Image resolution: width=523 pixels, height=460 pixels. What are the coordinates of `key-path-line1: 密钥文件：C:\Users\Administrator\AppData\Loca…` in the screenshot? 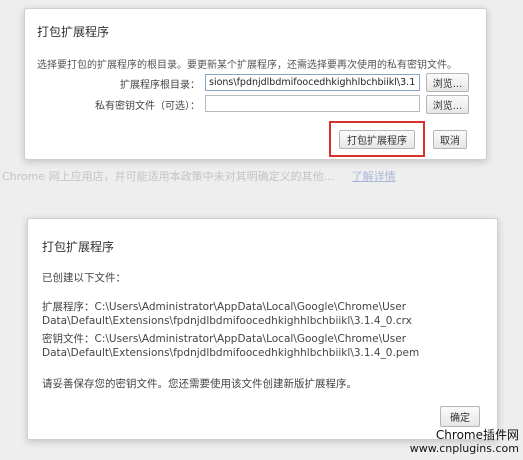 It's located at (224, 339).